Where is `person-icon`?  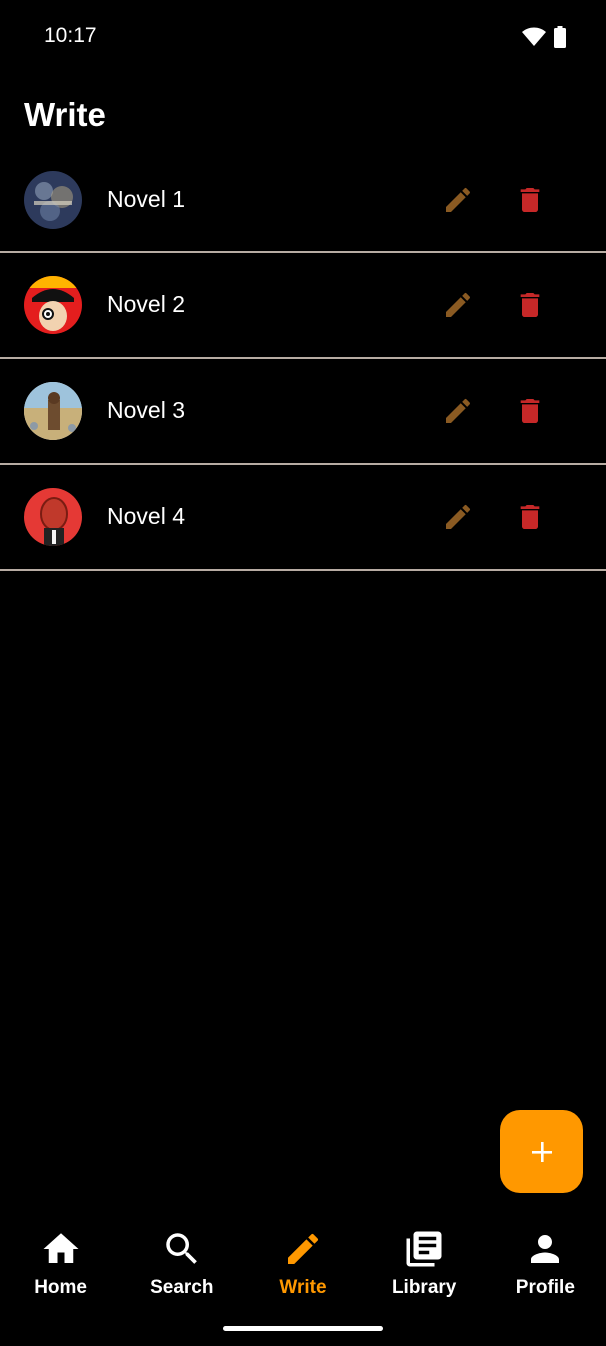 person-icon is located at coordinates (545, 1249).